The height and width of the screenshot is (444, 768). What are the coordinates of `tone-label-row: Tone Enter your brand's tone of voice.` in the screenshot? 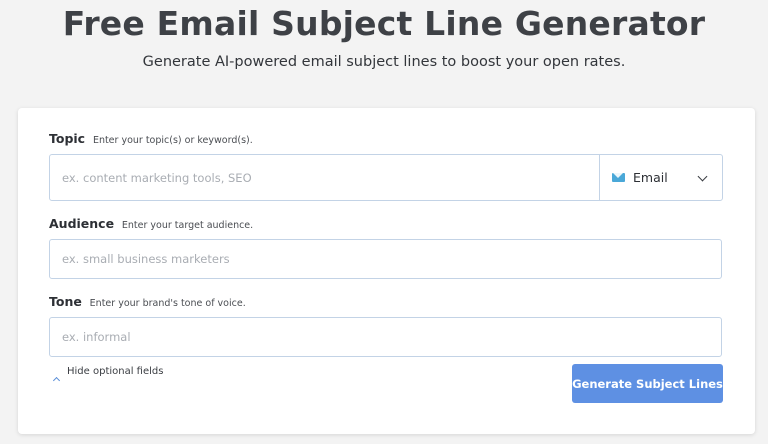 It's located at (147, 301).